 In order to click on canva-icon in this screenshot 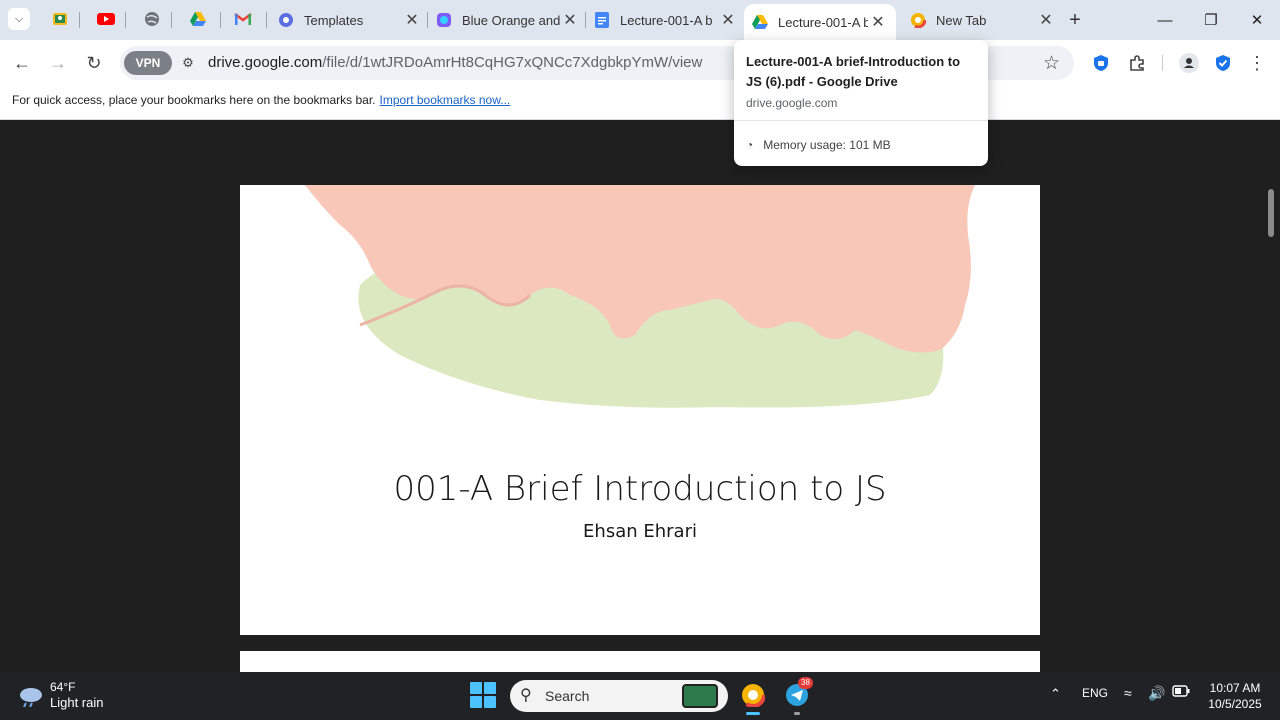, I will do `click(286, 20)`.